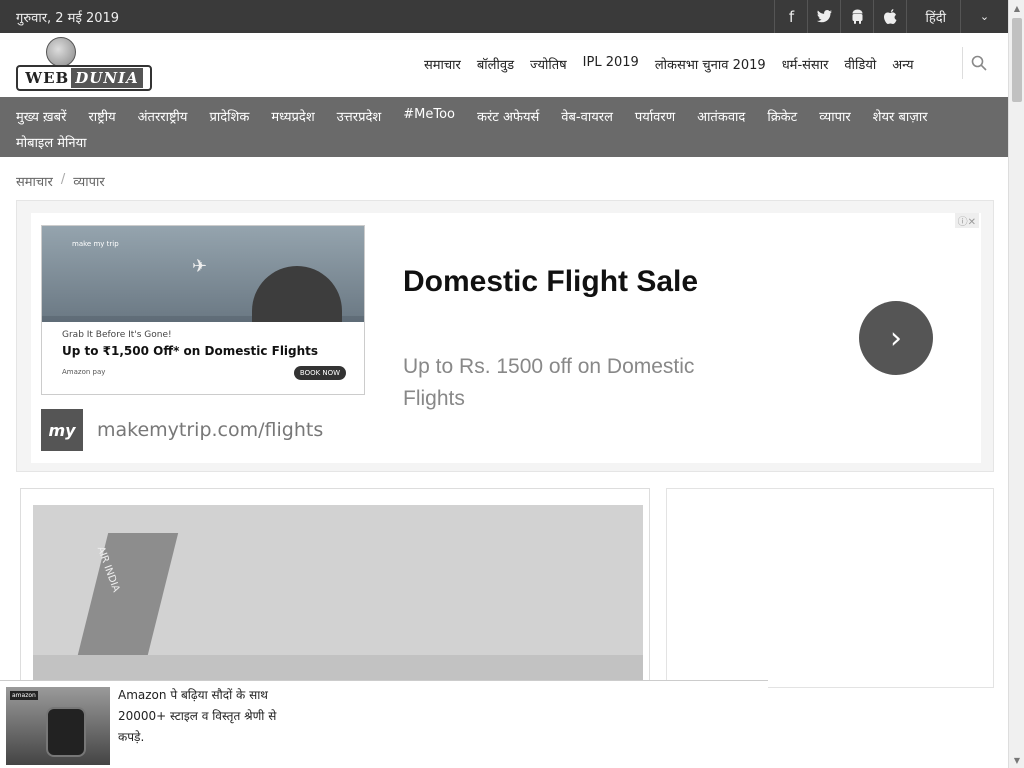 This screenshot has width=1024, height=768. Describe the element at coordinates (1016, 760) in the screenshot. I see `scroll-down-icon: ▼` at that location.